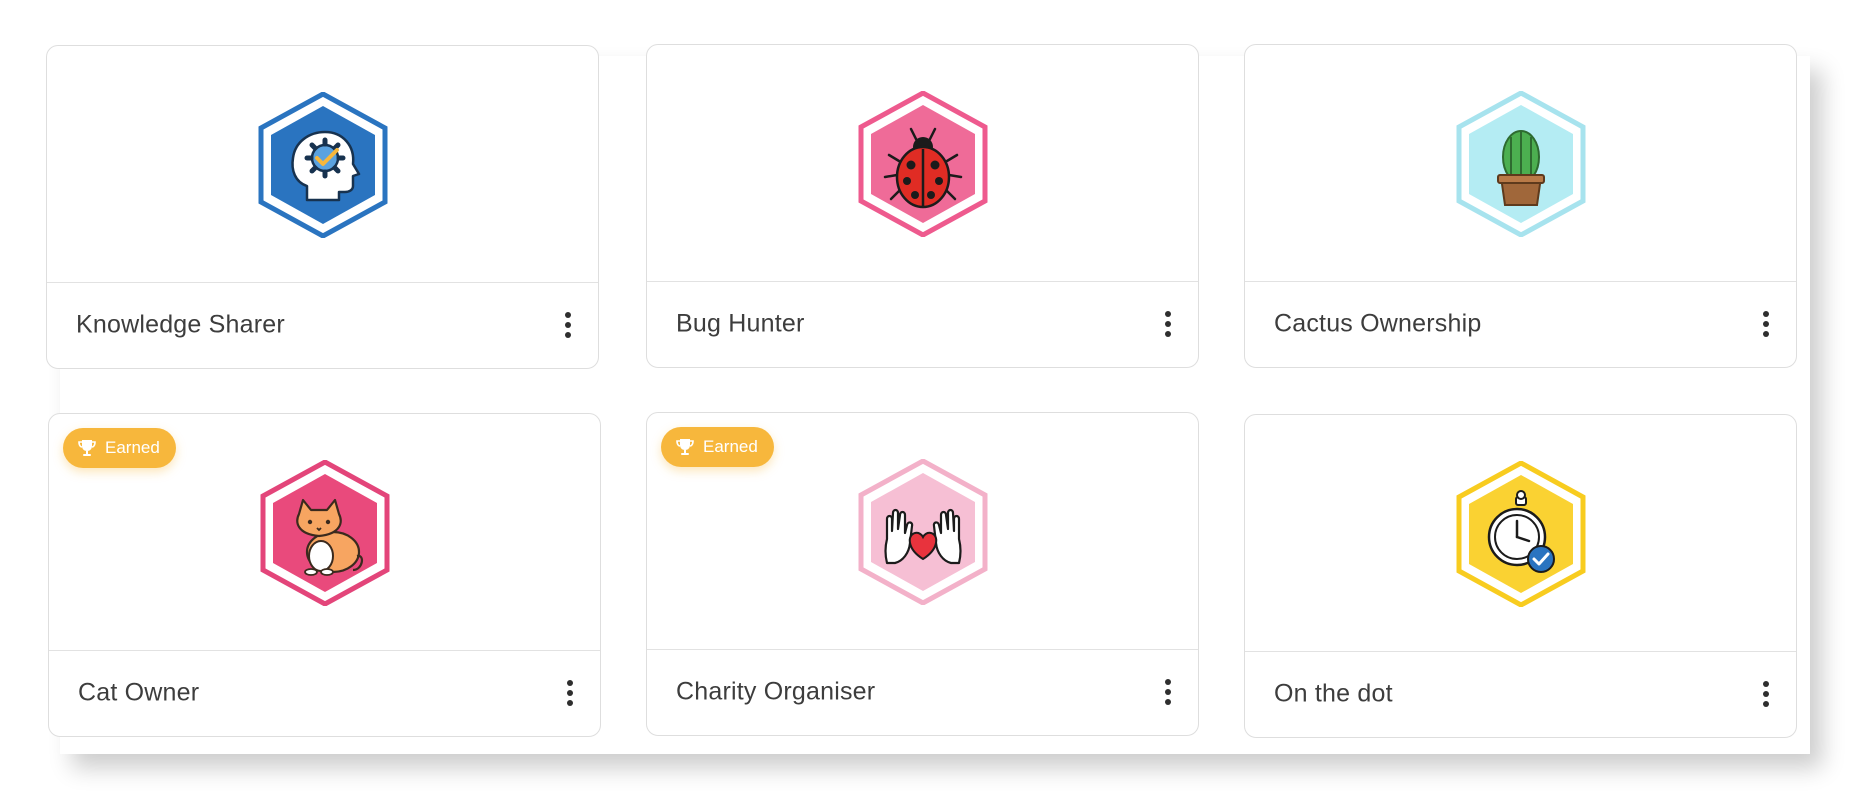 The width and height of the screenshot is (1874, 800). I want to click on badge-footer: On the dot, so click(1520, 693).